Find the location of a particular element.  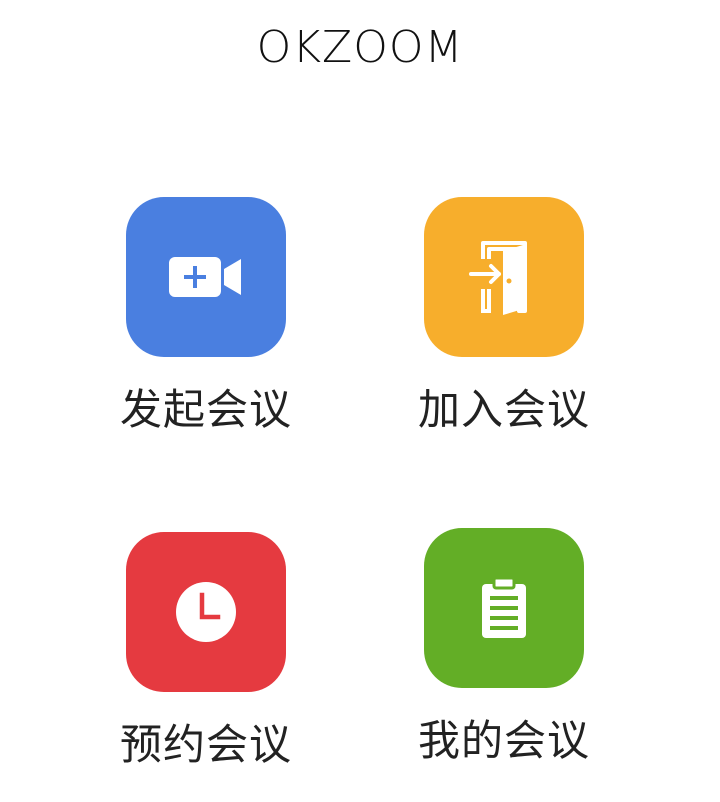

app-title: OKZOOM is located at coordinates (360, 47).